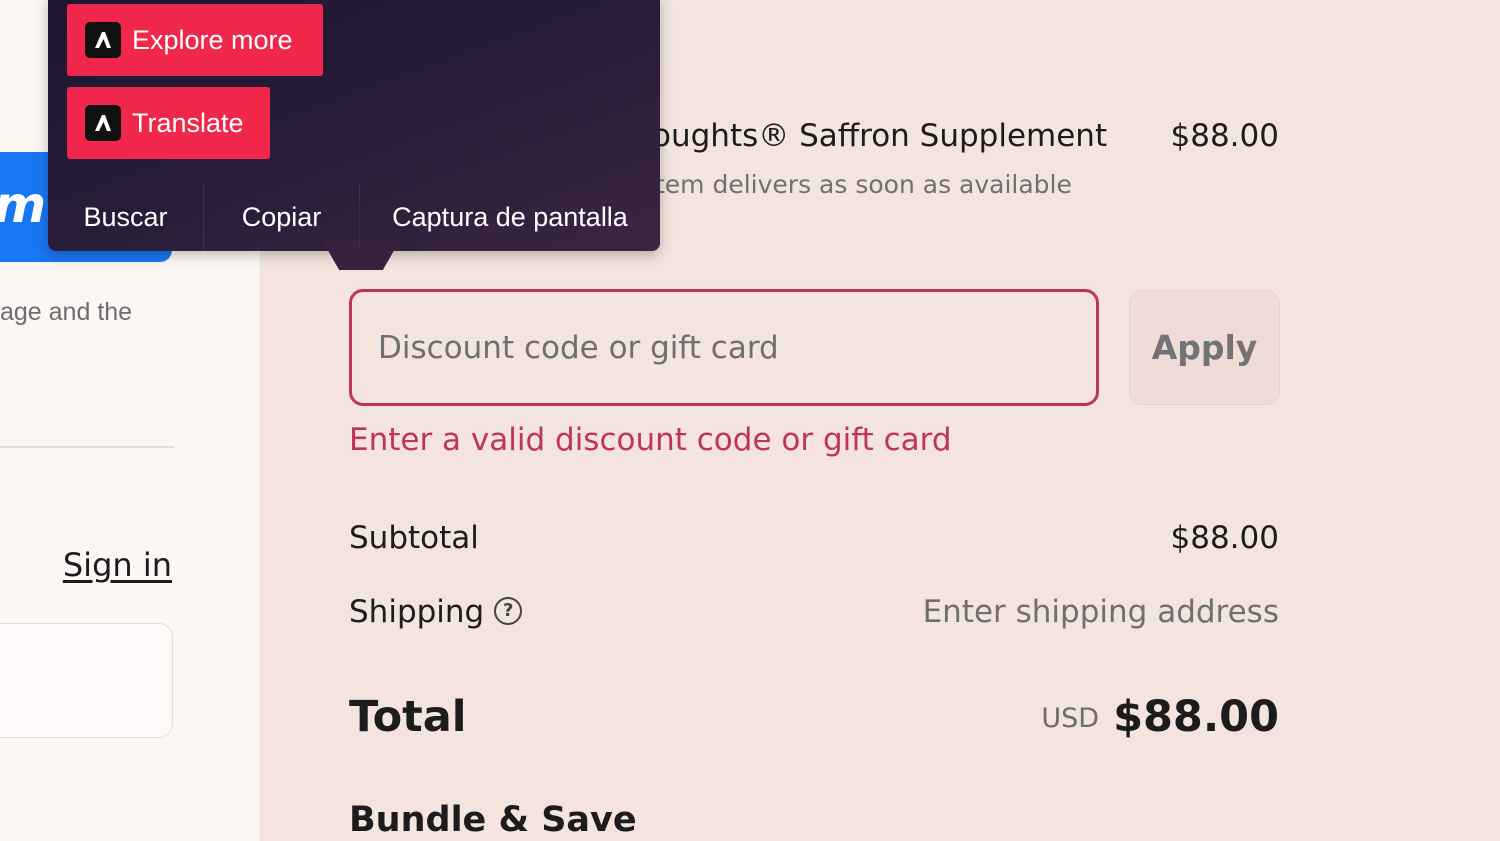 The image size is (1500, 841). I want to click on bundle-section-title: Bundle & Save, so click(493, 820).